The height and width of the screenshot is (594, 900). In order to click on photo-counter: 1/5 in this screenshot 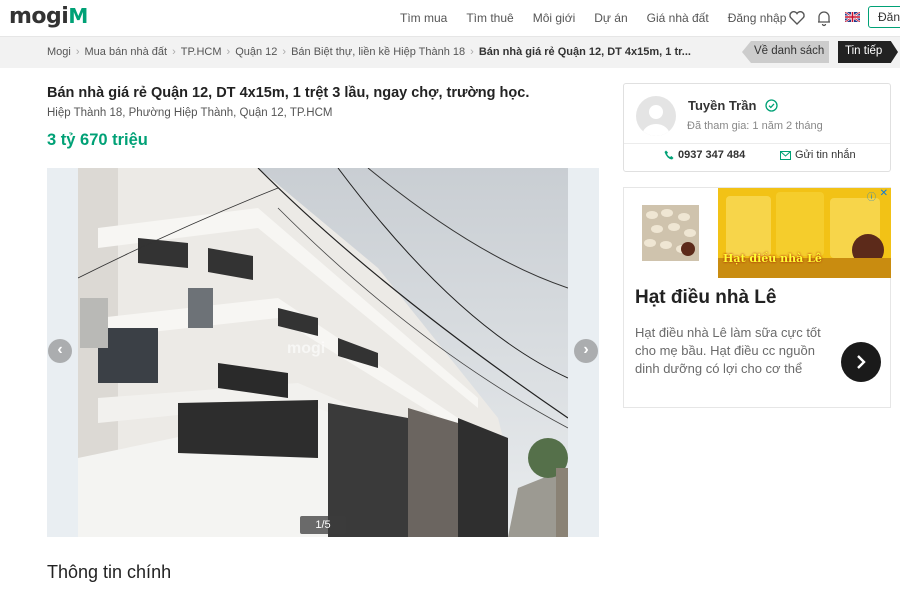, I will do `click(323, 525)`.